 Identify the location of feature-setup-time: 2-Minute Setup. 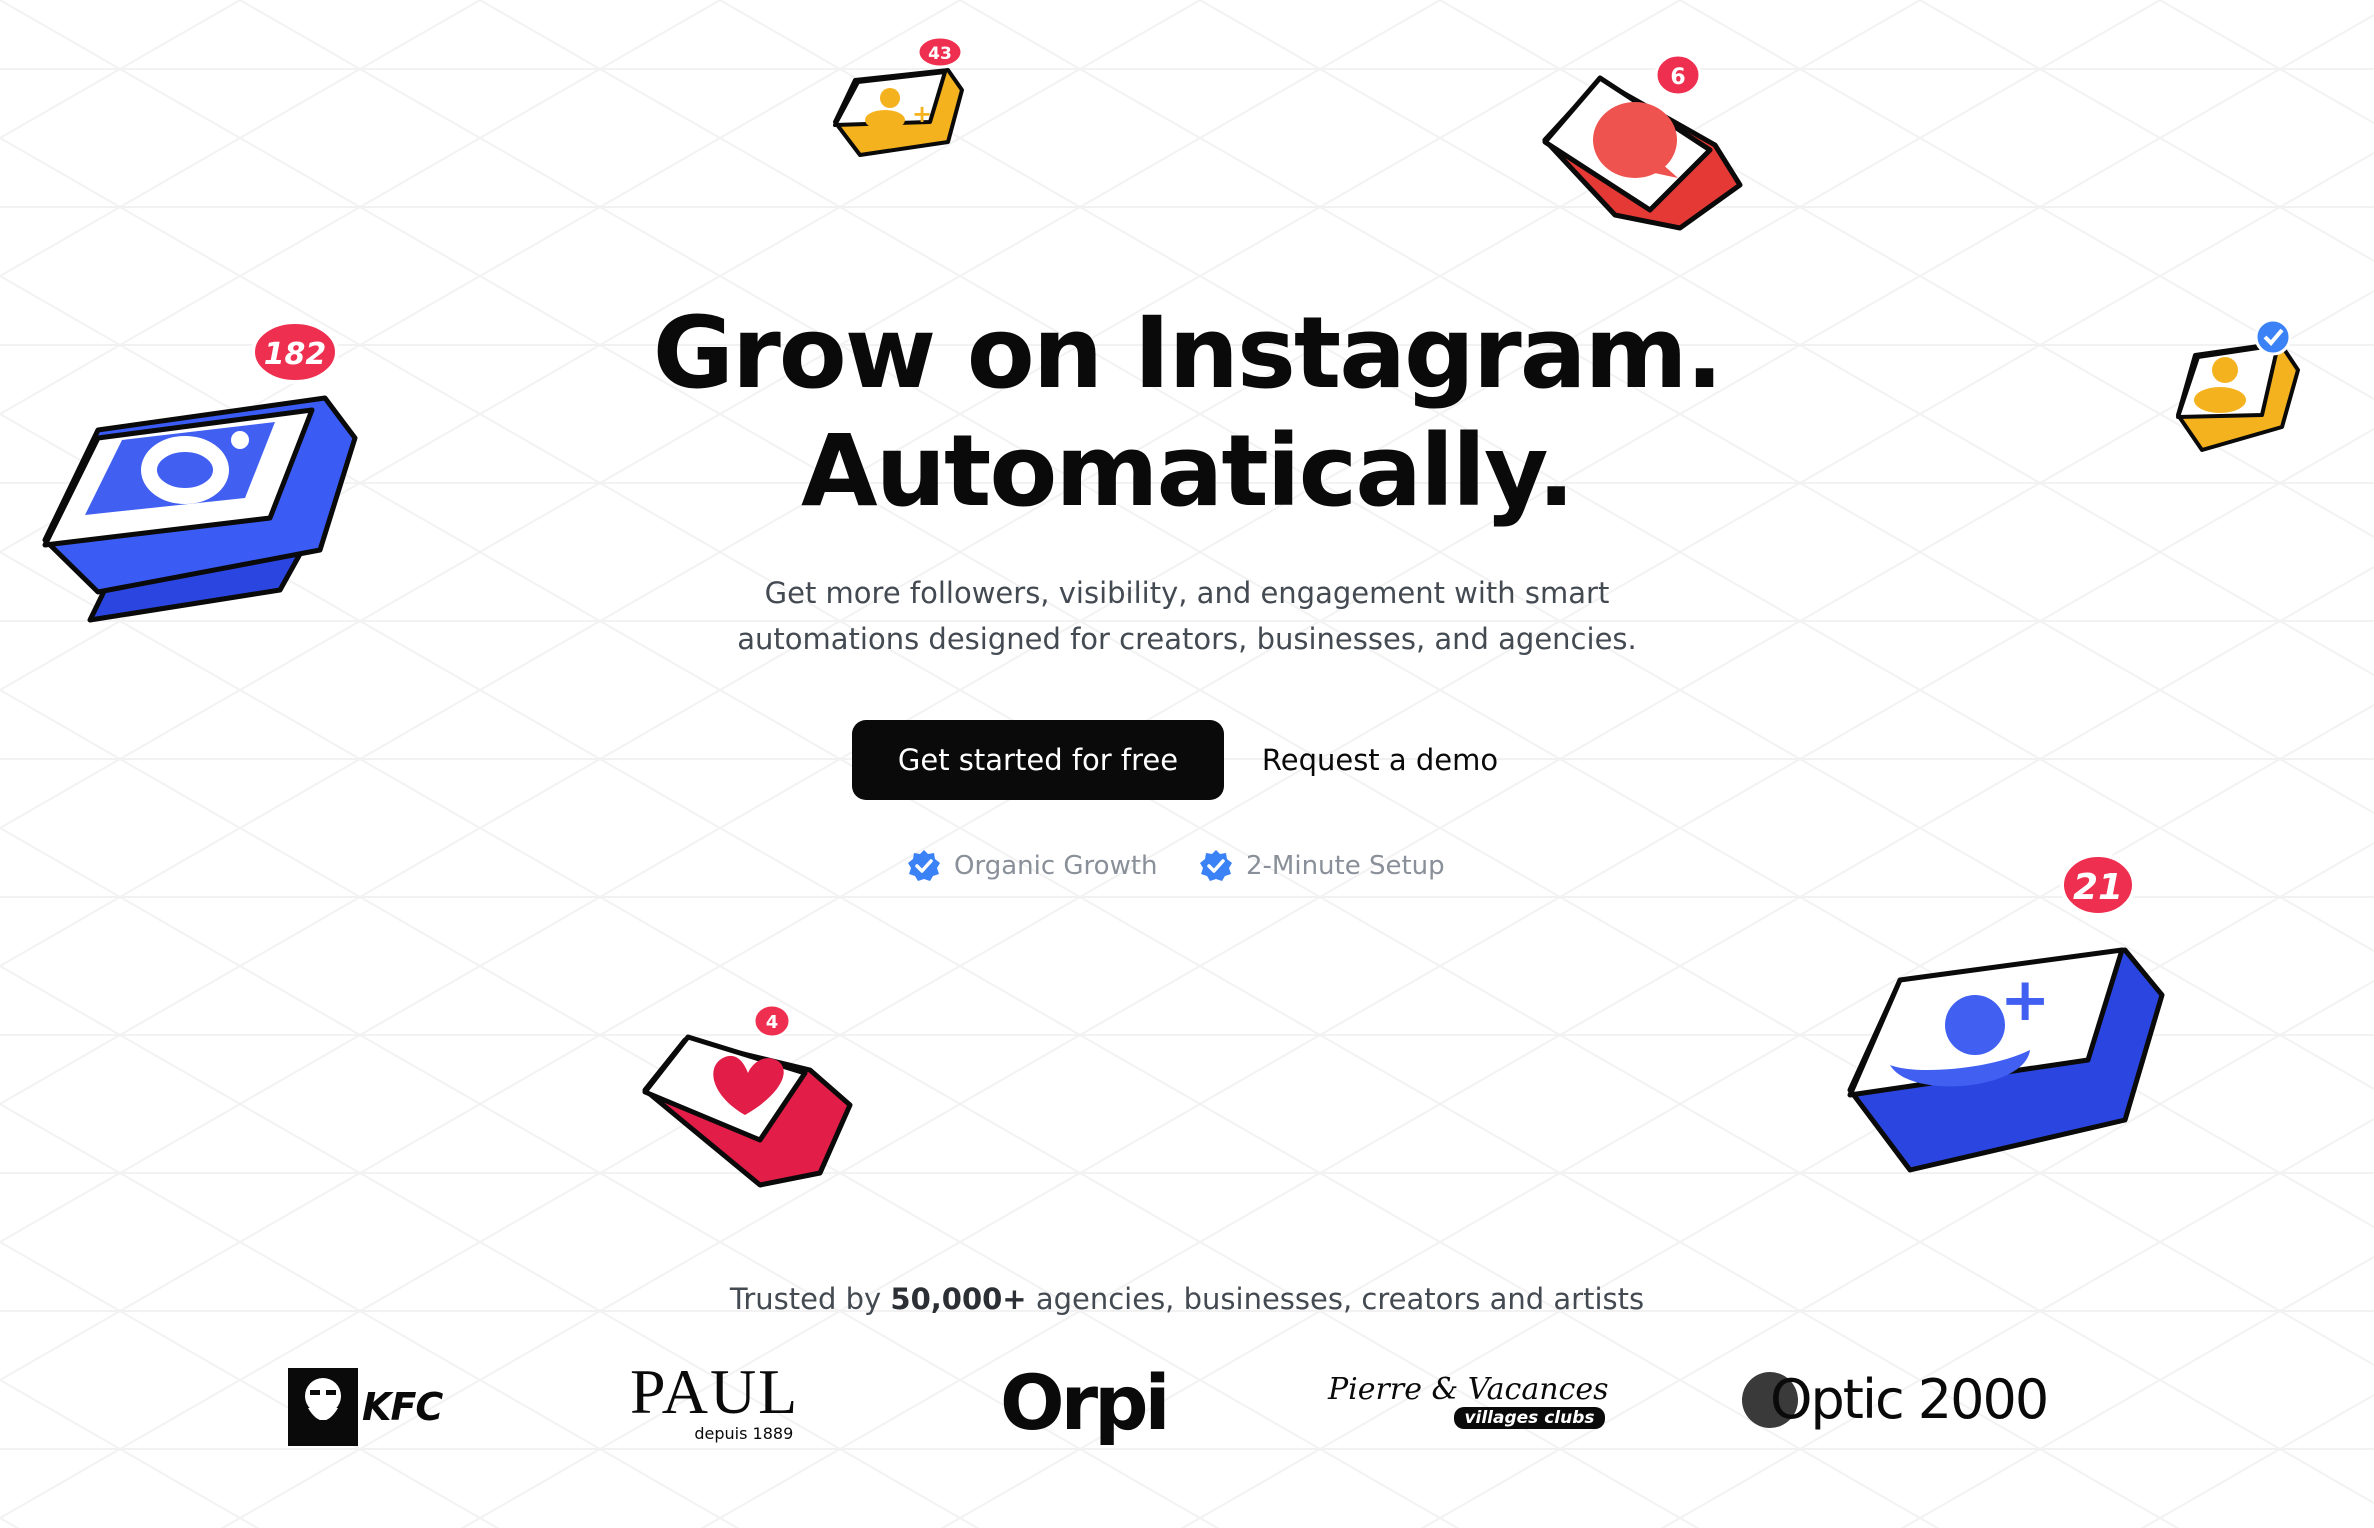
(1321, 866).